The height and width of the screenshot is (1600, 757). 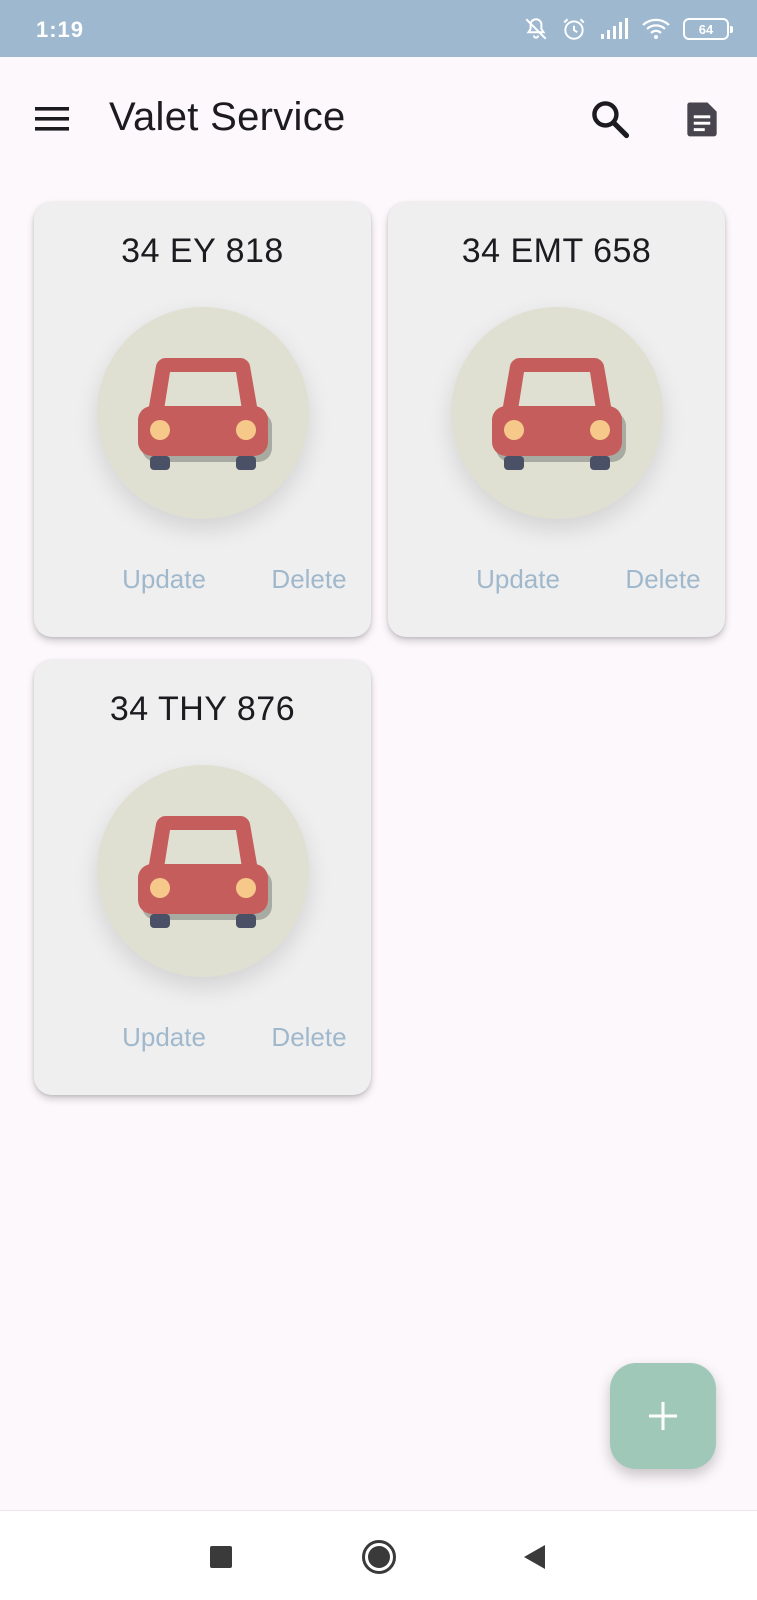 I want to click on add-car-button, so click(x=663, y=1416).